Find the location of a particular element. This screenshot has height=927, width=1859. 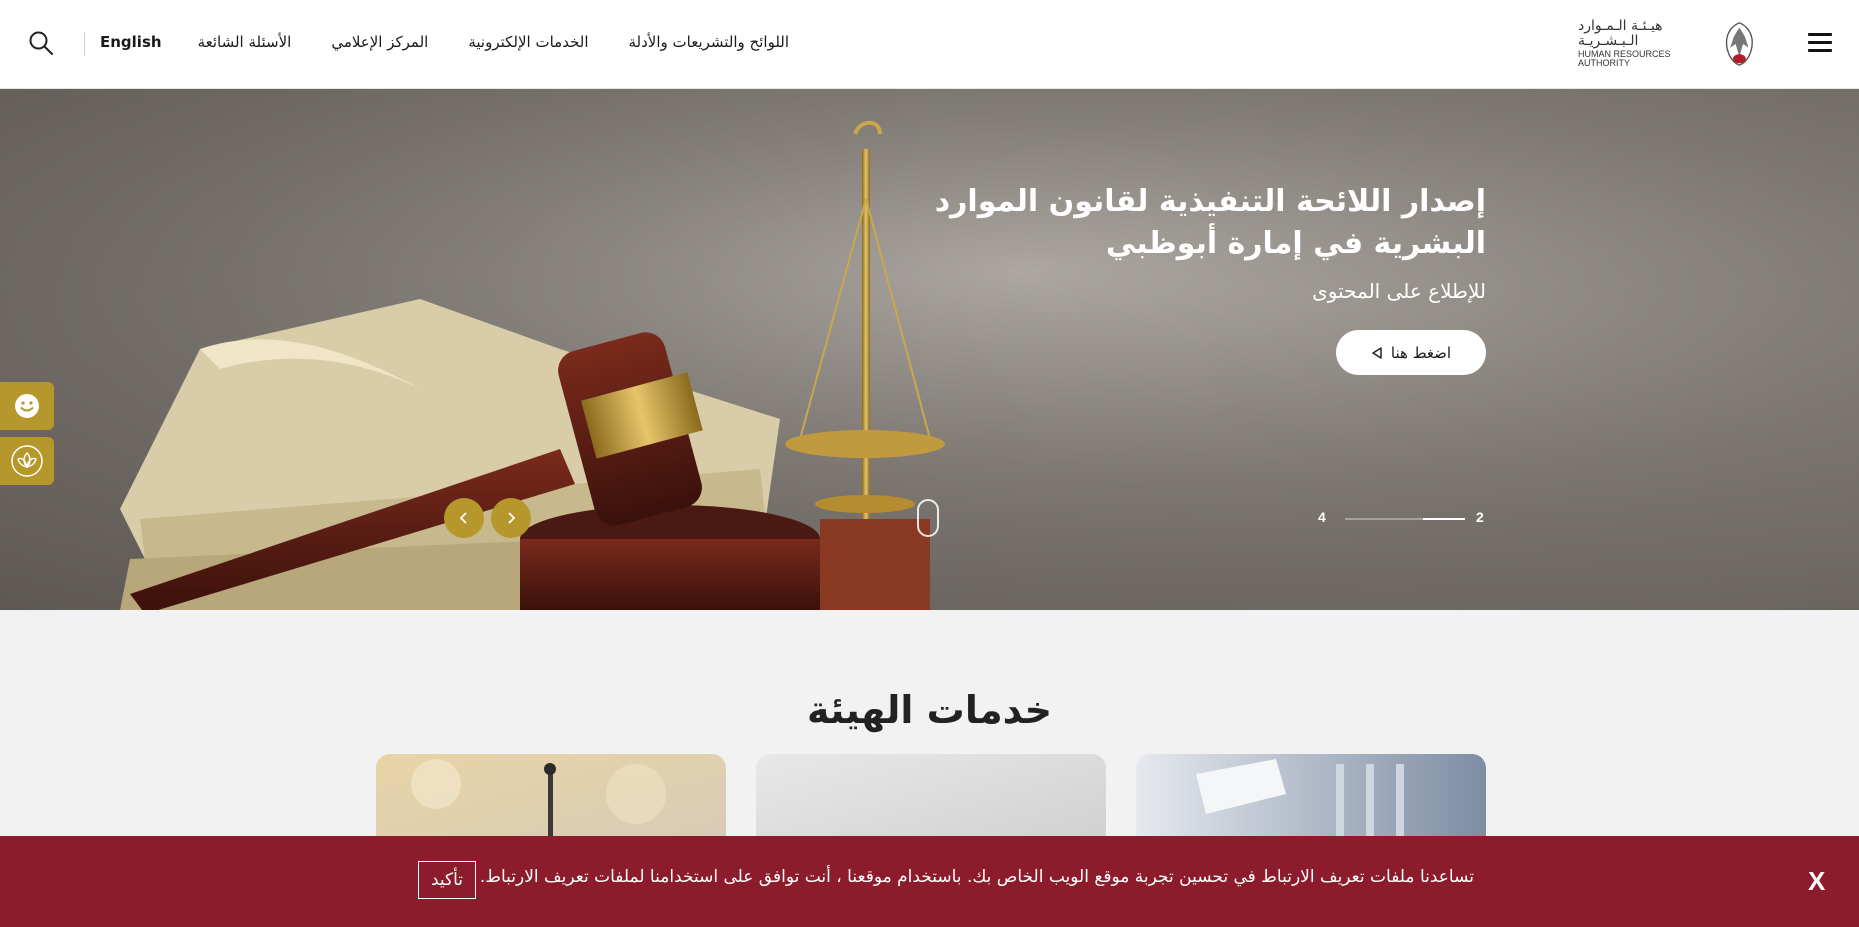

smiley-face-icon is located at coordinates (27, 406).